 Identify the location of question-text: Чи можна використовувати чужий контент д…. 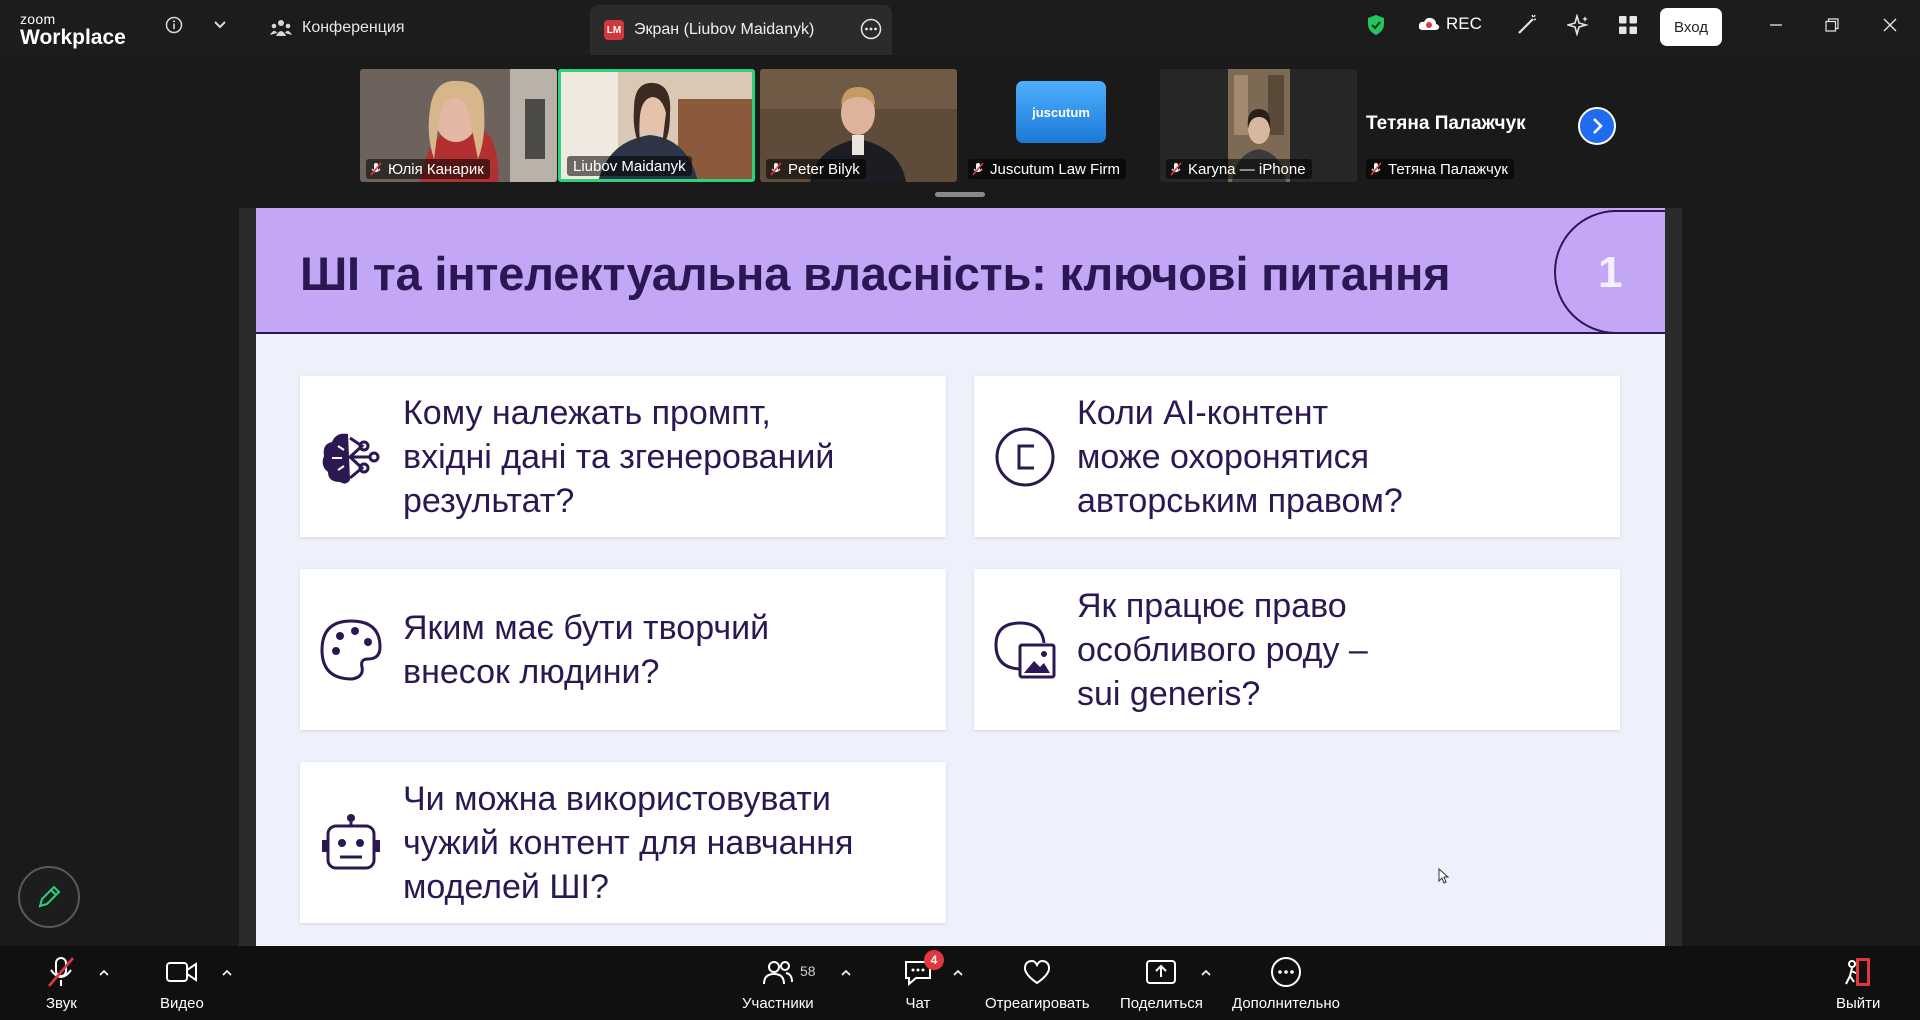
(664, 843).